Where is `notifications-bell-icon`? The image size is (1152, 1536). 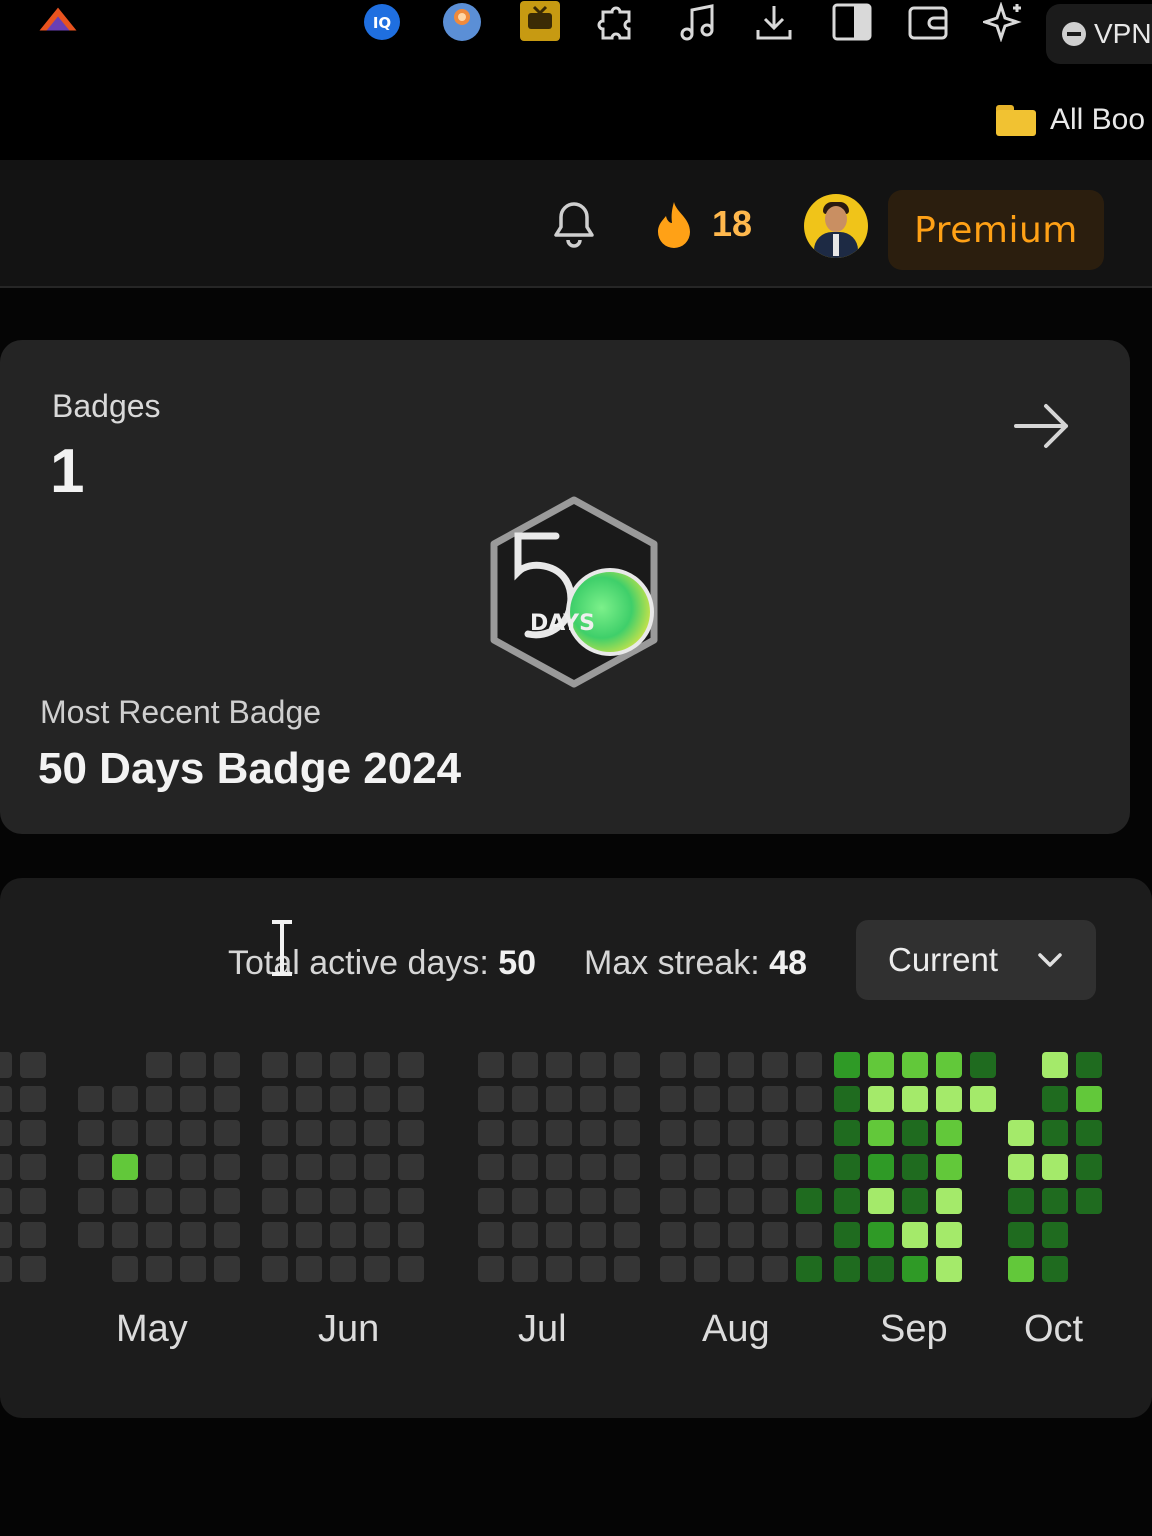 notifications-bell-icon is located at coordinates (574, 224).